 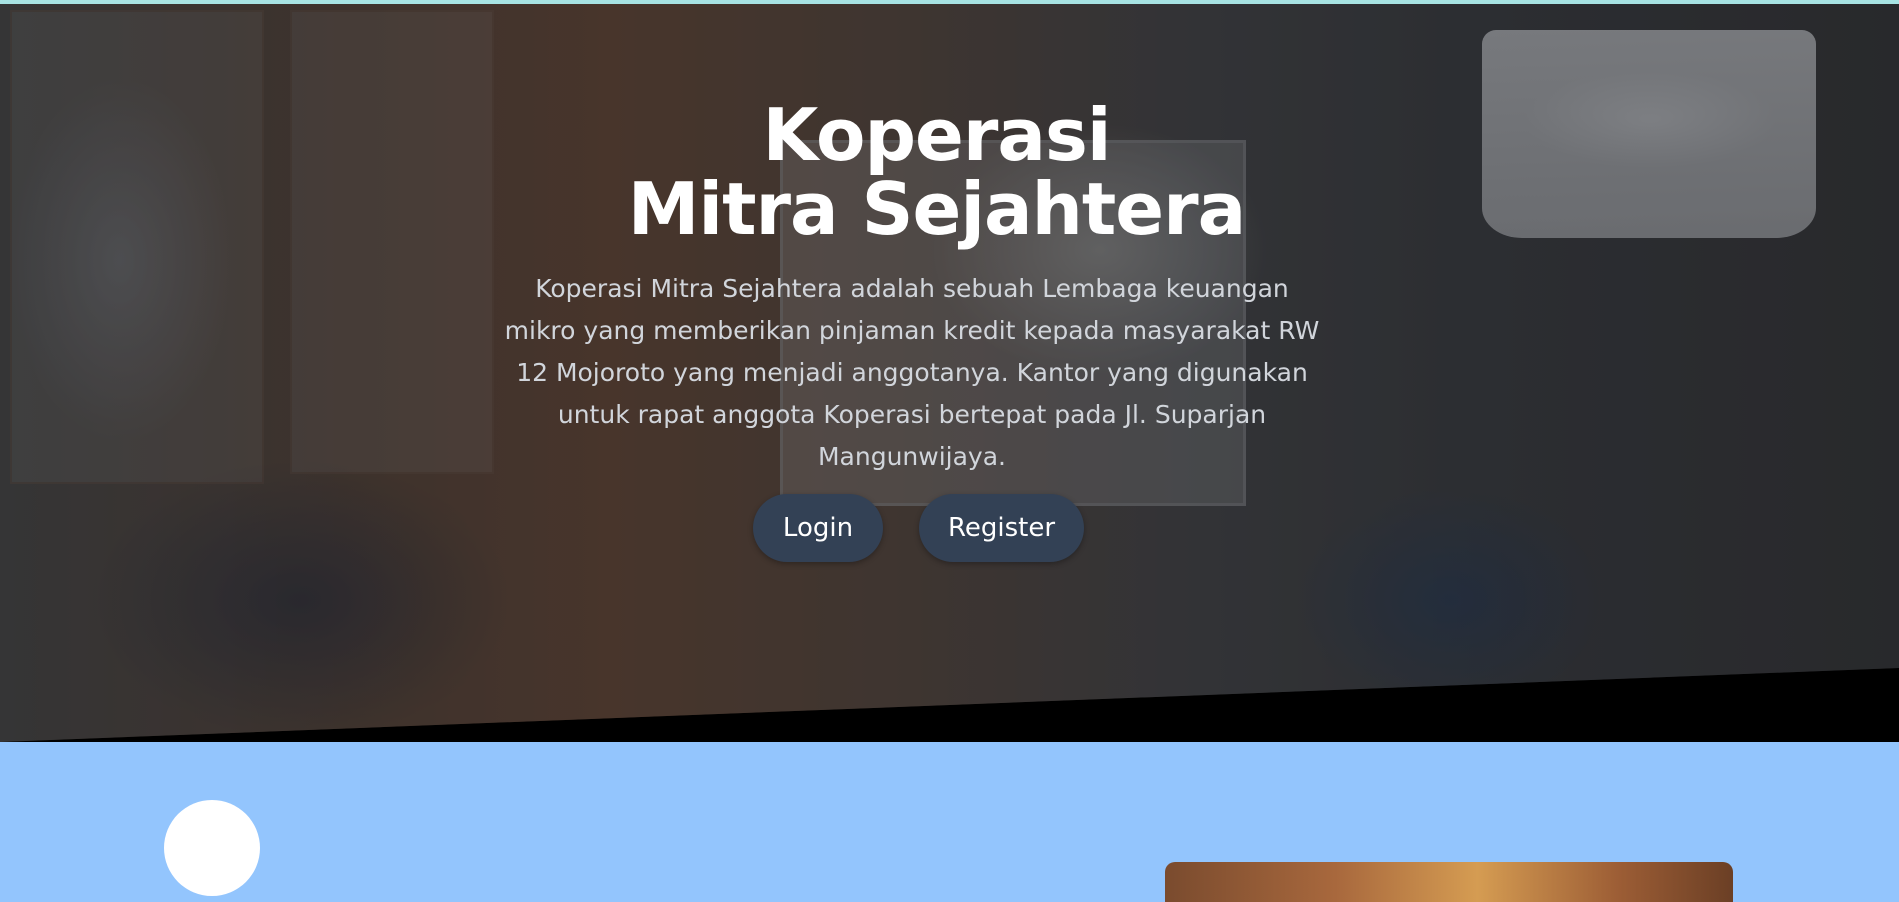 I want to click on hero-title-line-1: Koperasi, so click(x=937, y=135).